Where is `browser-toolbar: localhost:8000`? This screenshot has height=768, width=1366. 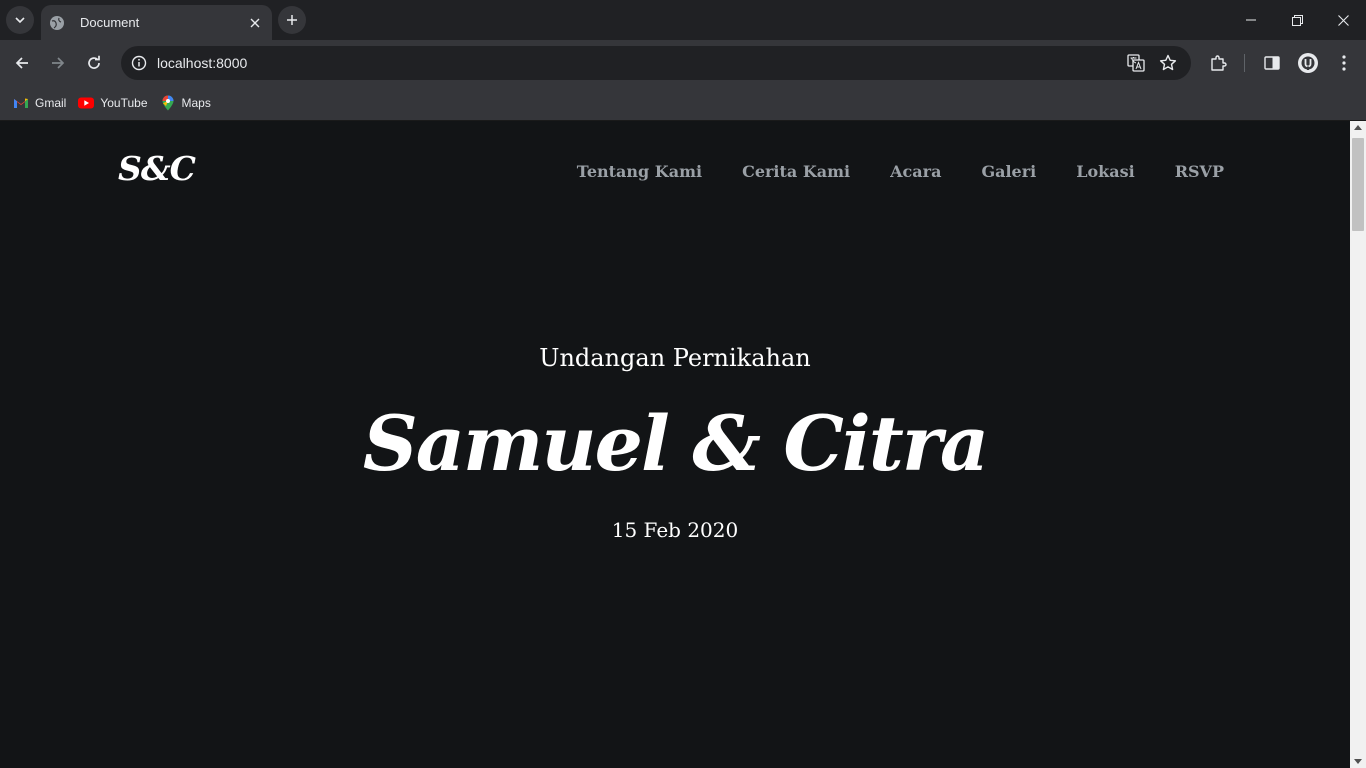 browser-toolbar: localhost:8000 is located at coordinates (683, 63).